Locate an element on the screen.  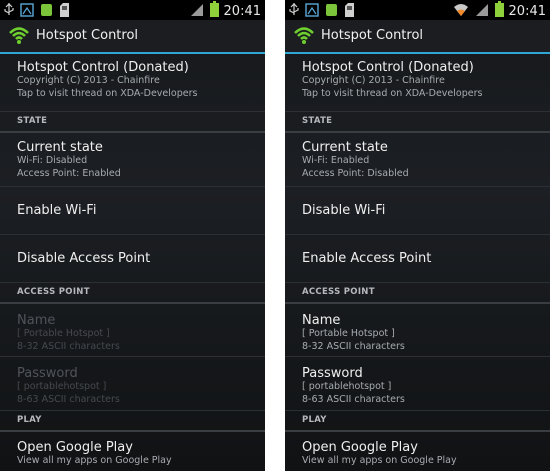
ap-state-text: Access Point: Disabled is located at coordinates (355, 173).